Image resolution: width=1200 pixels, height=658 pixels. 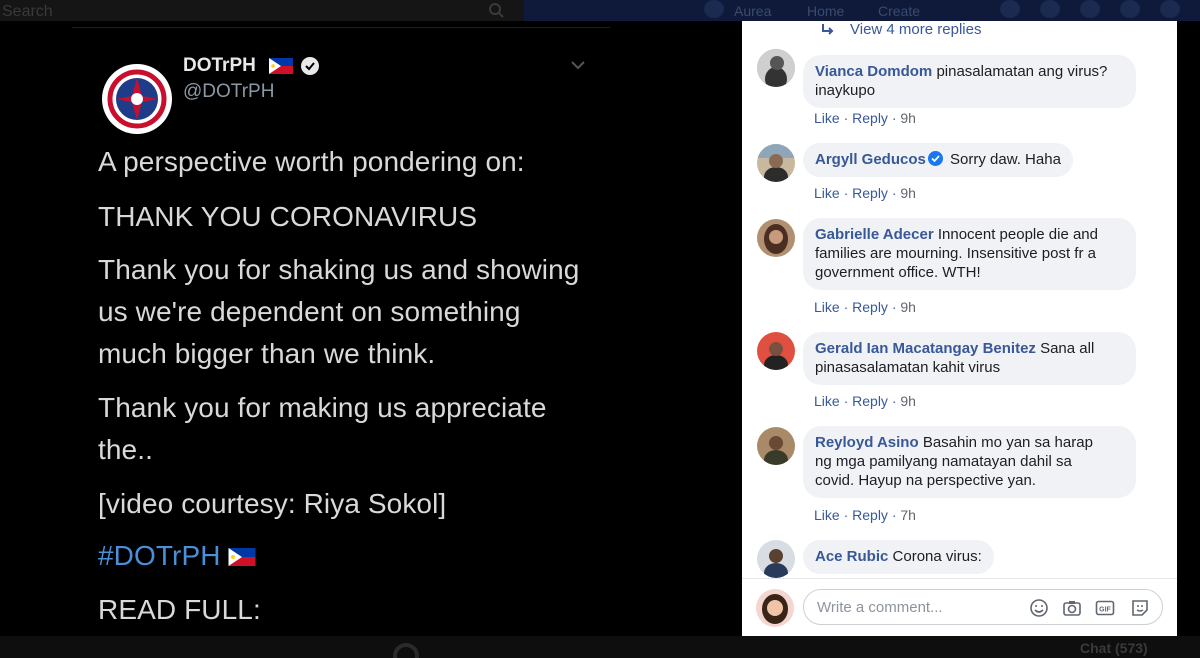 What do you see at coordinates (1050, 9) in the screenshot?
I see `messenger-icon` at bounding box center [1050, 9].